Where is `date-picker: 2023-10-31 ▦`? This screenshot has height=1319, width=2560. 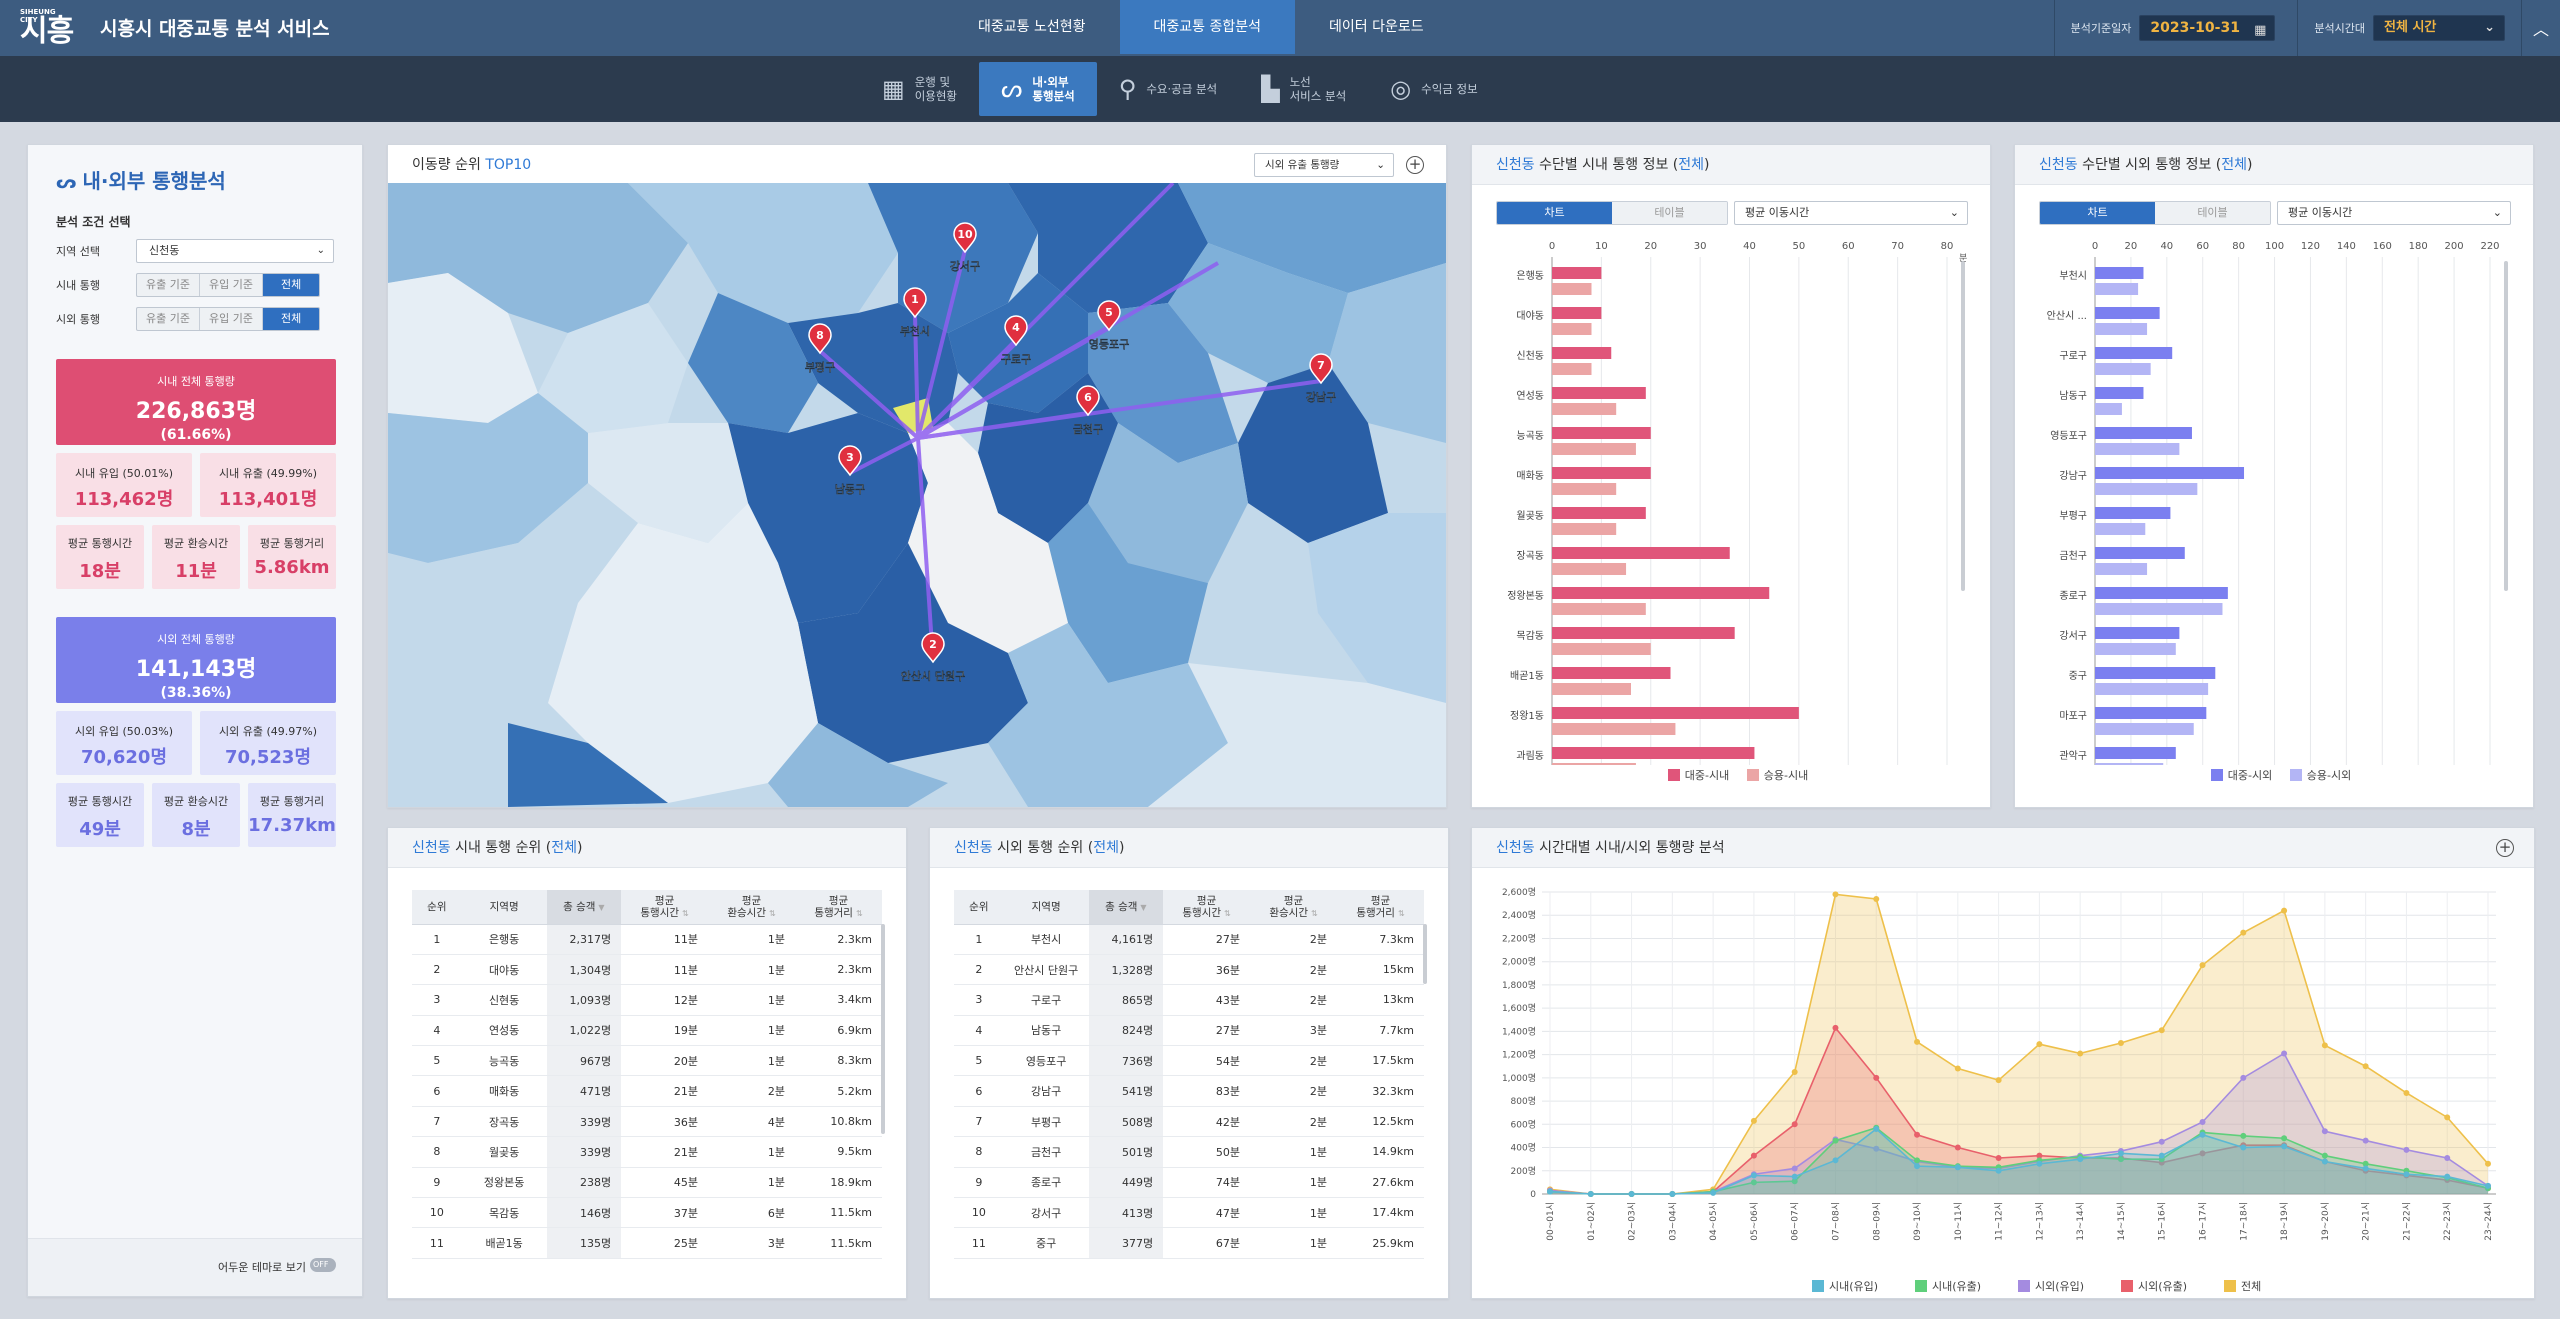 date-picker: 2023-10-31 ▦ is located at coordinates (2207, 28).